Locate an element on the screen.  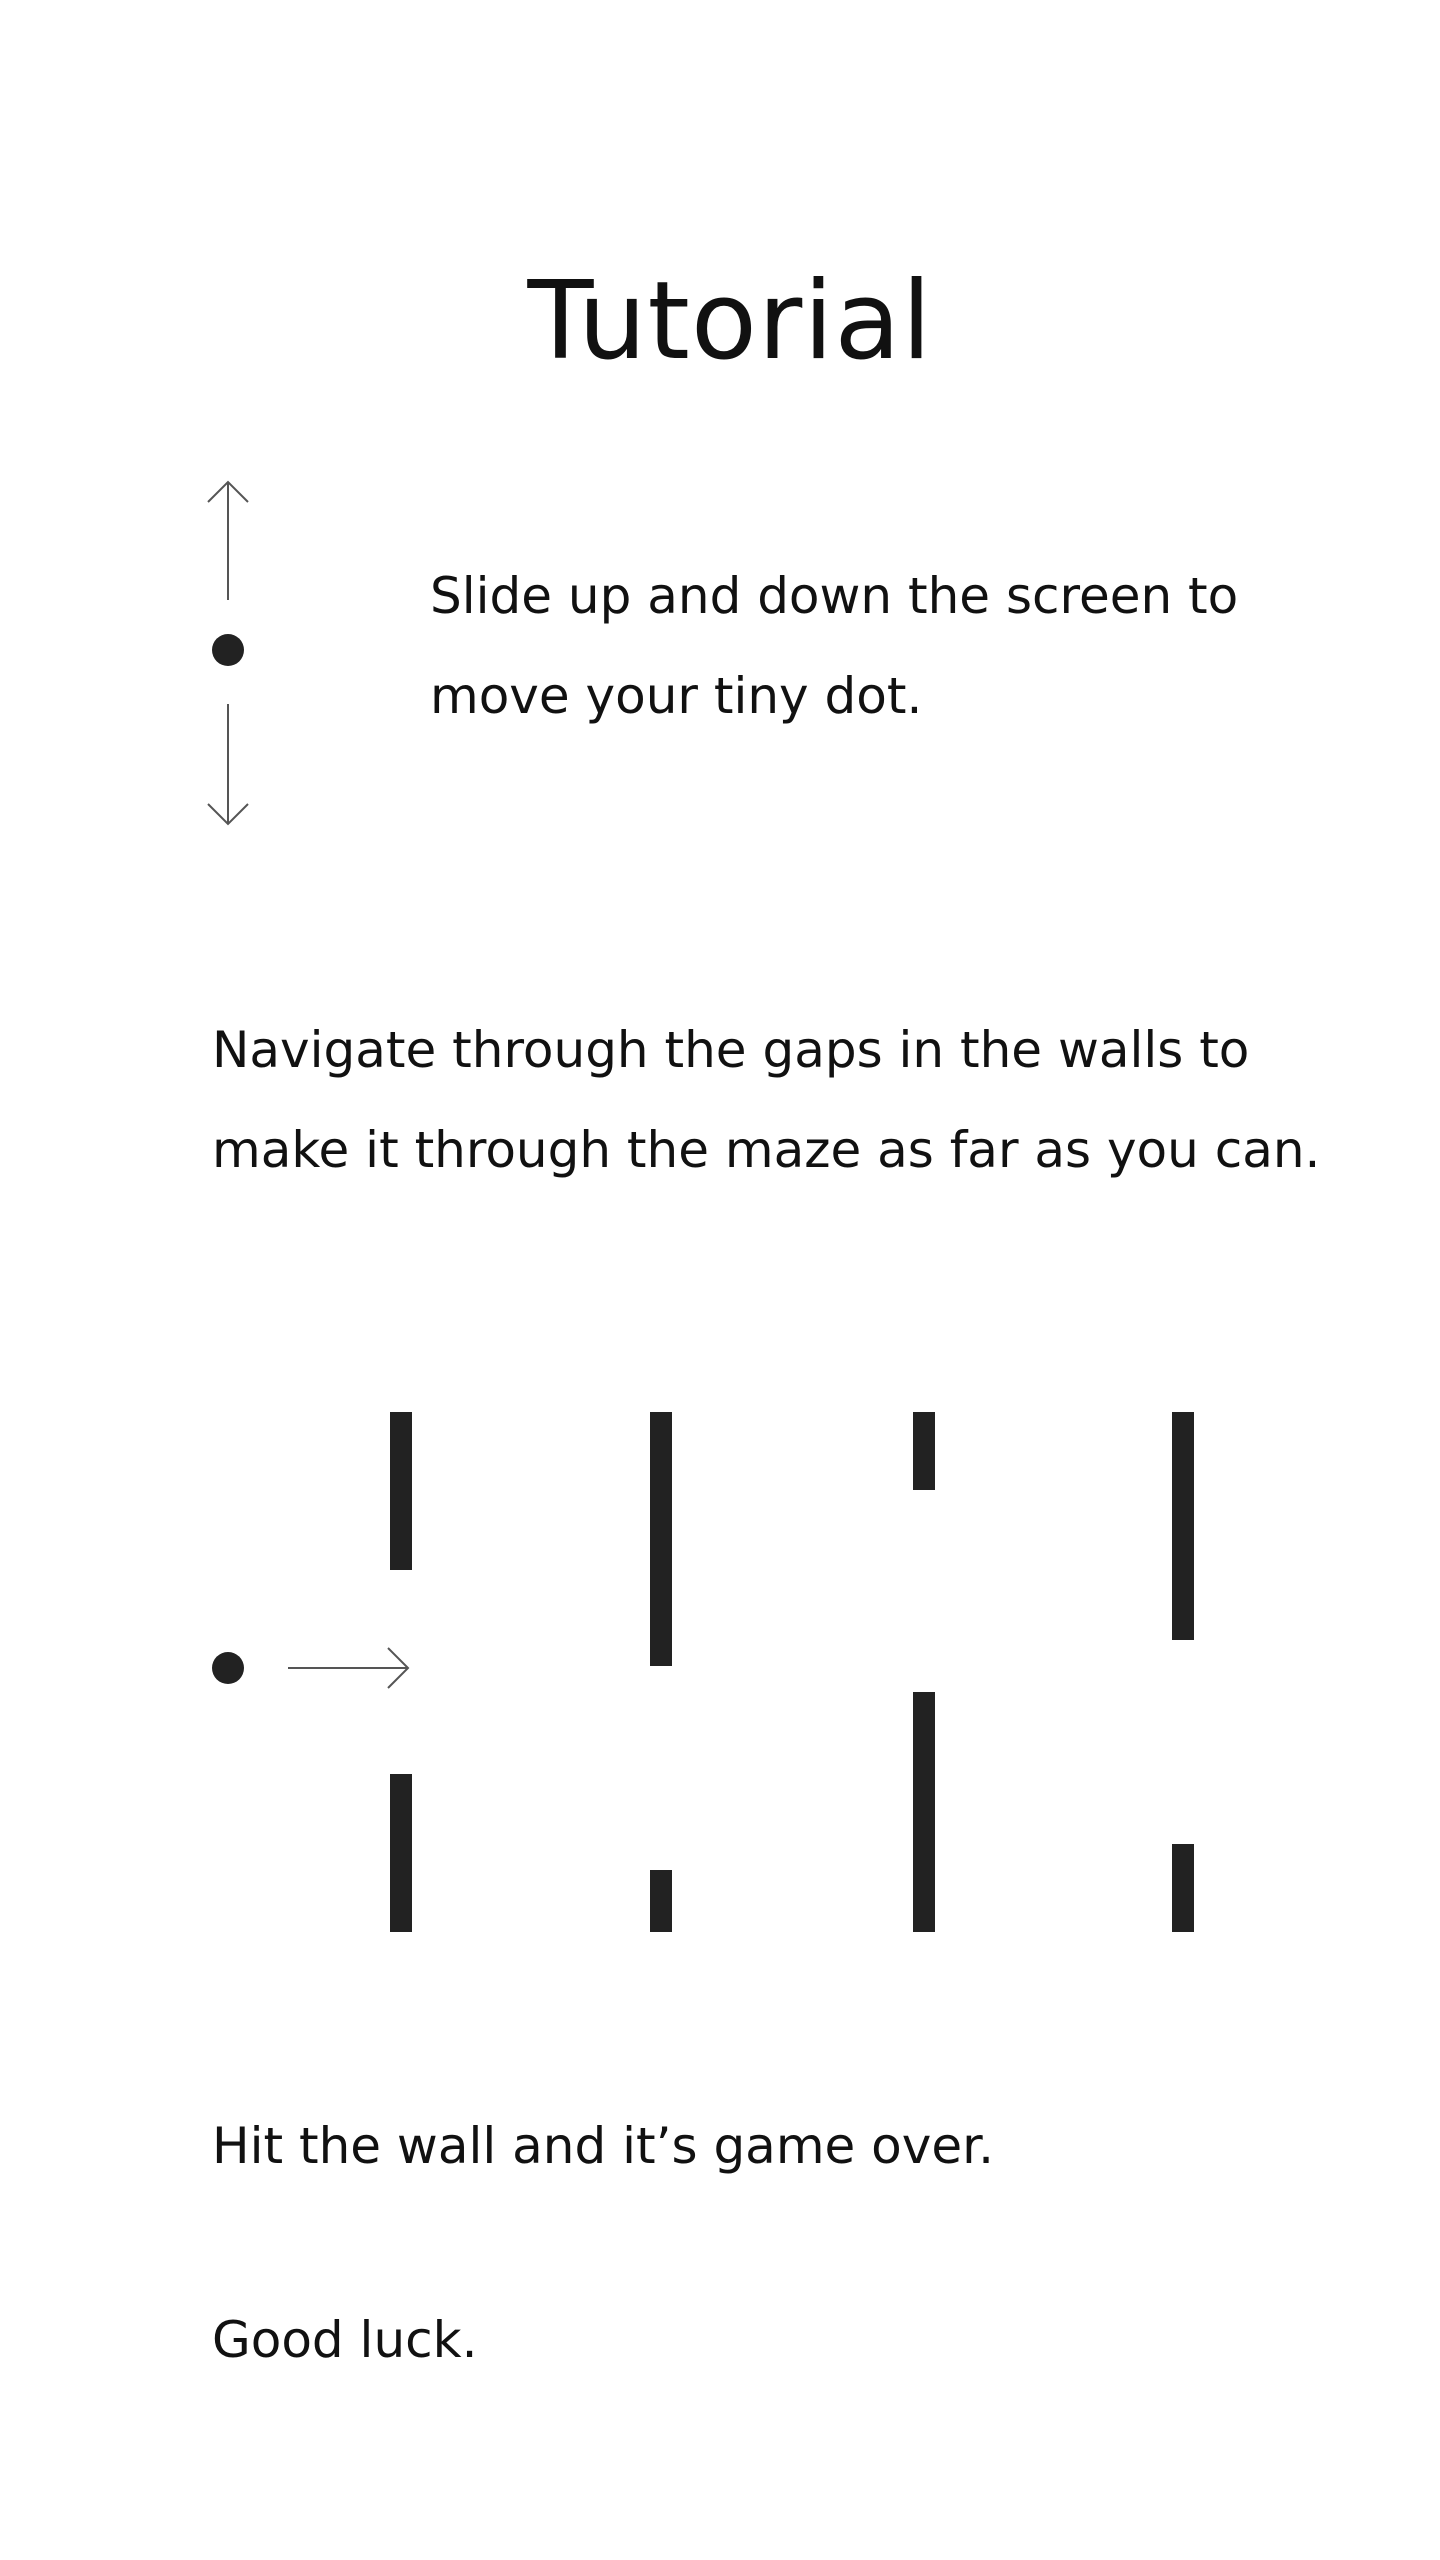
game-over-instruction: Hit the wall and it’s game over. is located at coordinates (603, 2146).